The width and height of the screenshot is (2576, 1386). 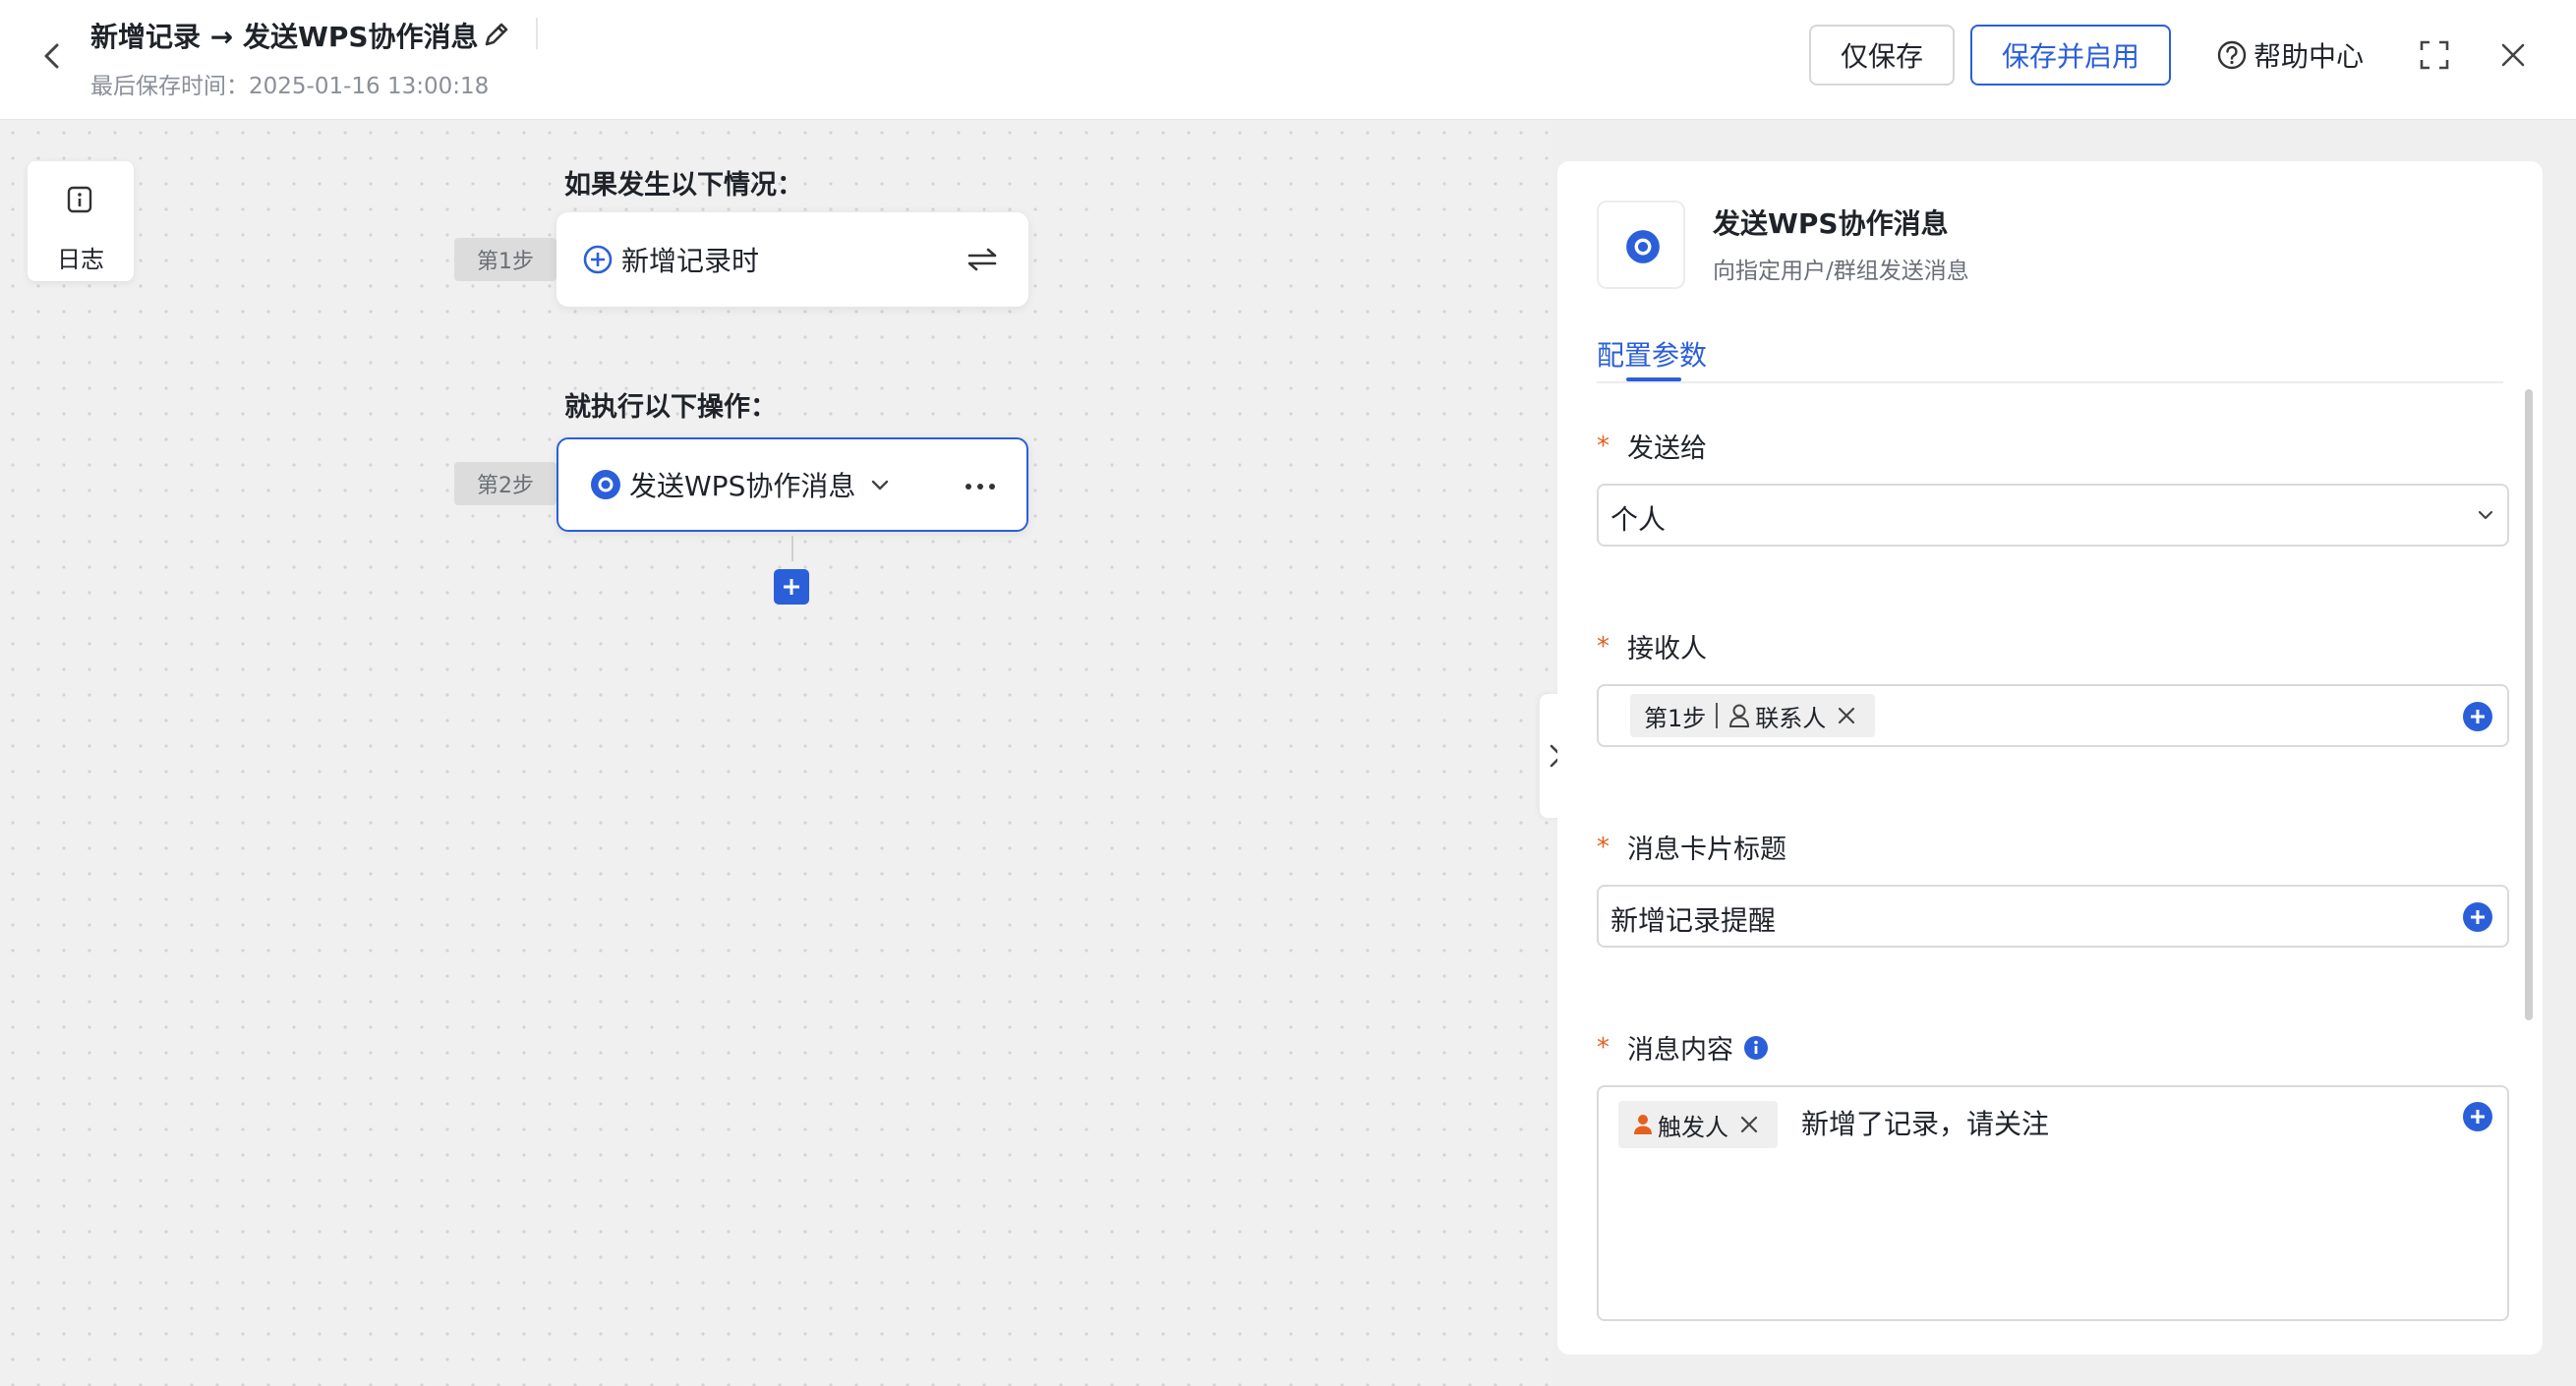 What do you see at coordinates (742, 486) in the screenshot?
I see `action-node-label: 发送WPS协作消息` at bounding box center [742, 486].